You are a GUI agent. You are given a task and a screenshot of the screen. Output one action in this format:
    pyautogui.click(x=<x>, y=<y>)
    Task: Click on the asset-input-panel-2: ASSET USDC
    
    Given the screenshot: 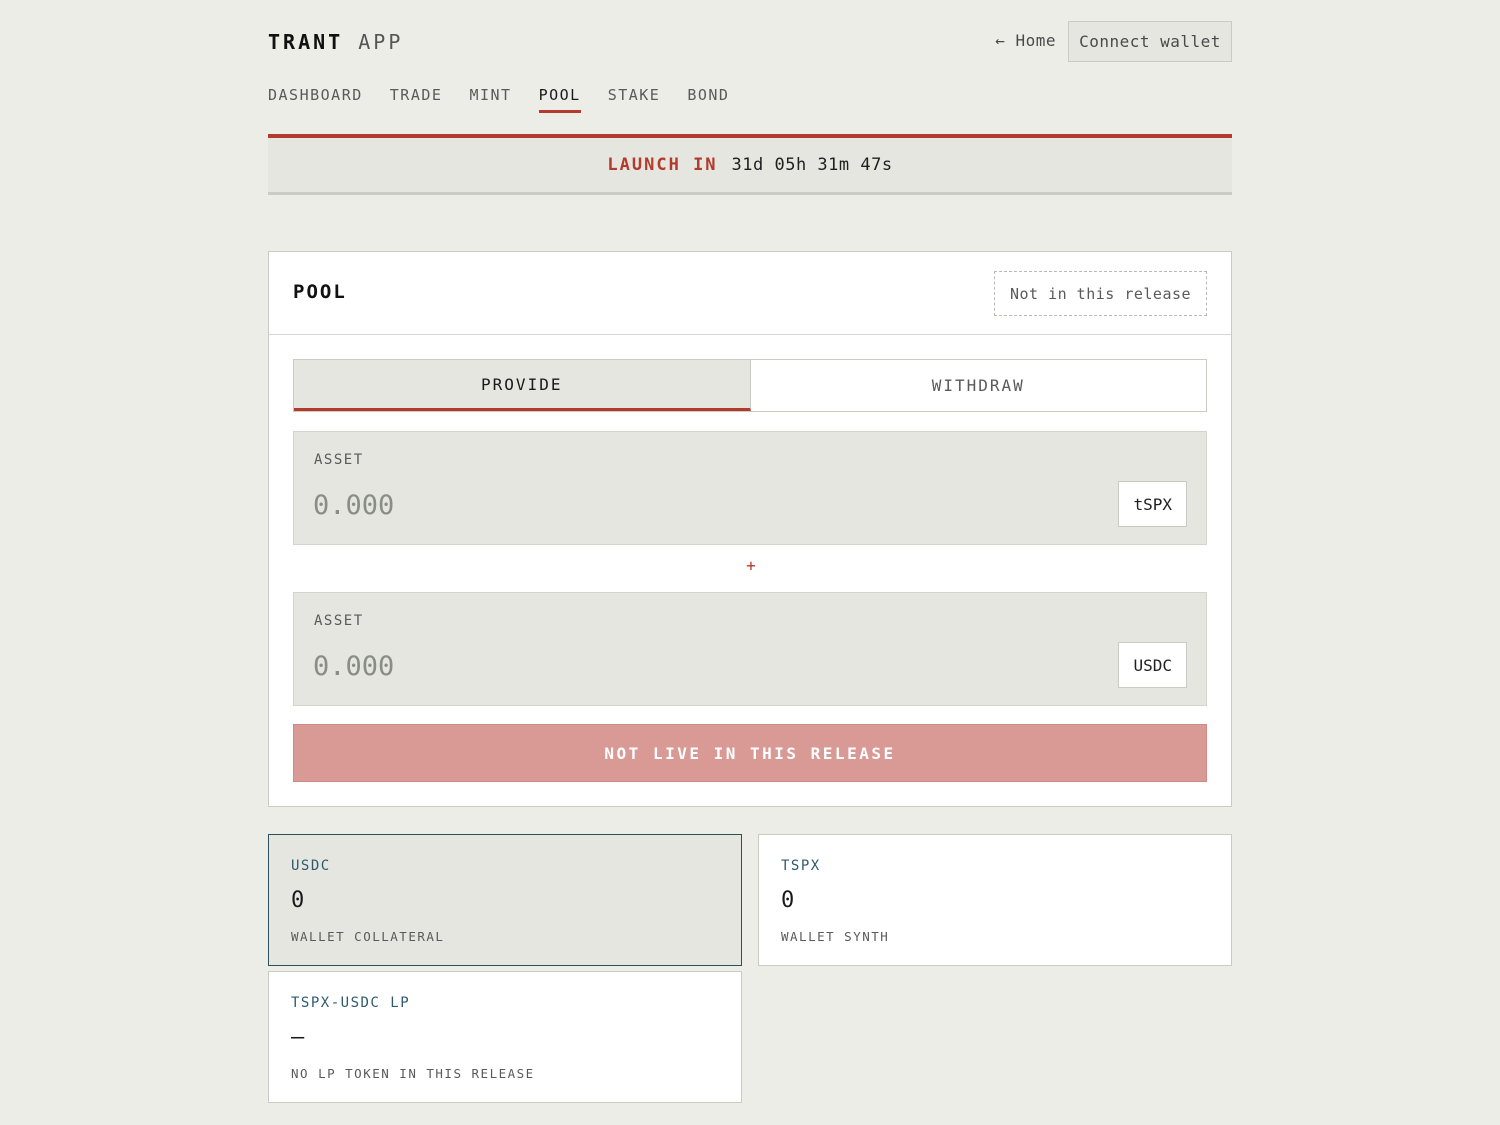 What is the action you would take?
    pyautogui.click(x=750, y=649)
    